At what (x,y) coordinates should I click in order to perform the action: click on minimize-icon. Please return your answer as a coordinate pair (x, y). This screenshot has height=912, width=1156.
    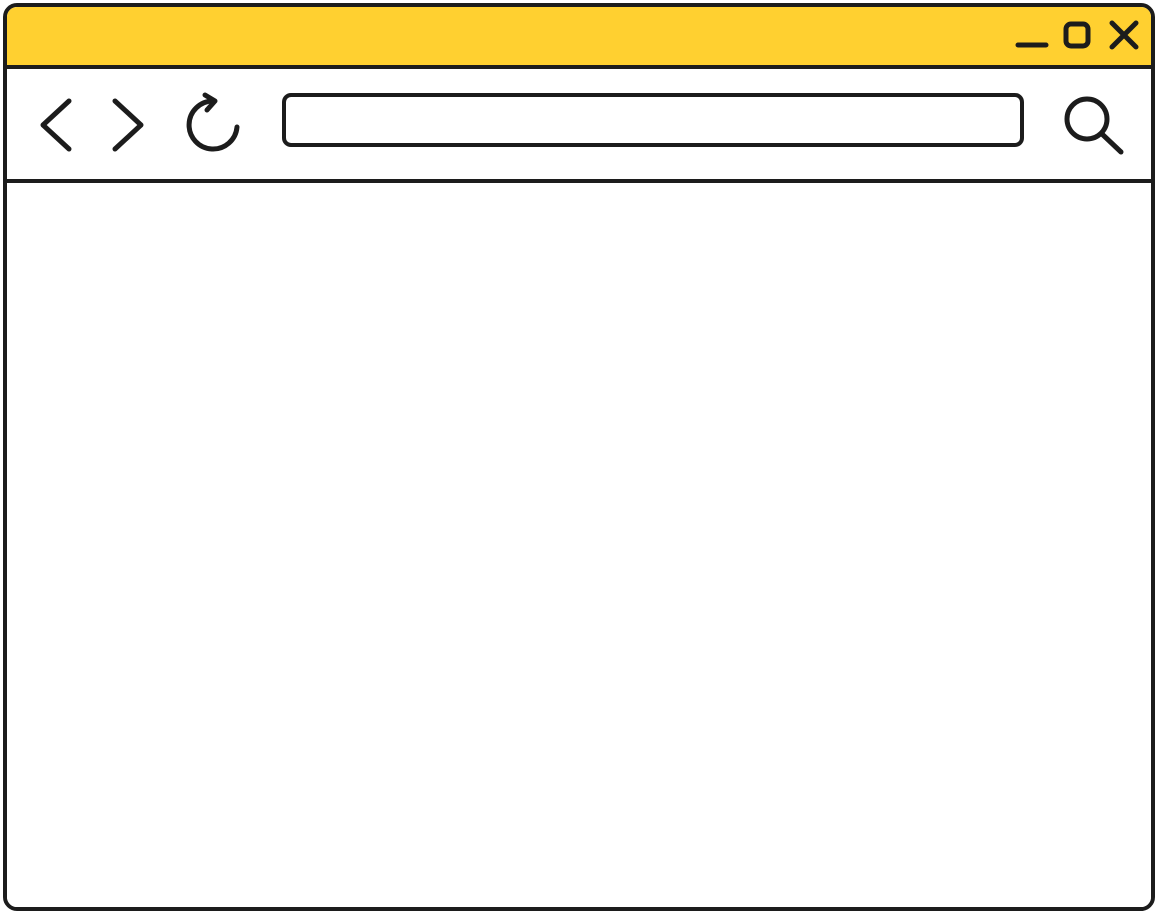
    Looking at the image, I should click on (1032, 35).